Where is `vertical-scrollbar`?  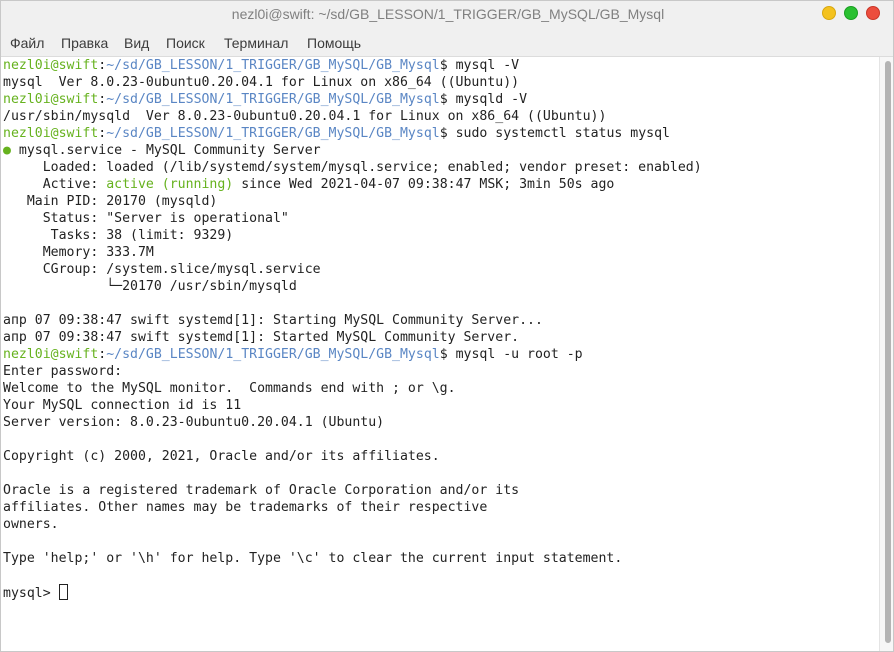 vertical-scrollbar is located at coordinates (886, 354).